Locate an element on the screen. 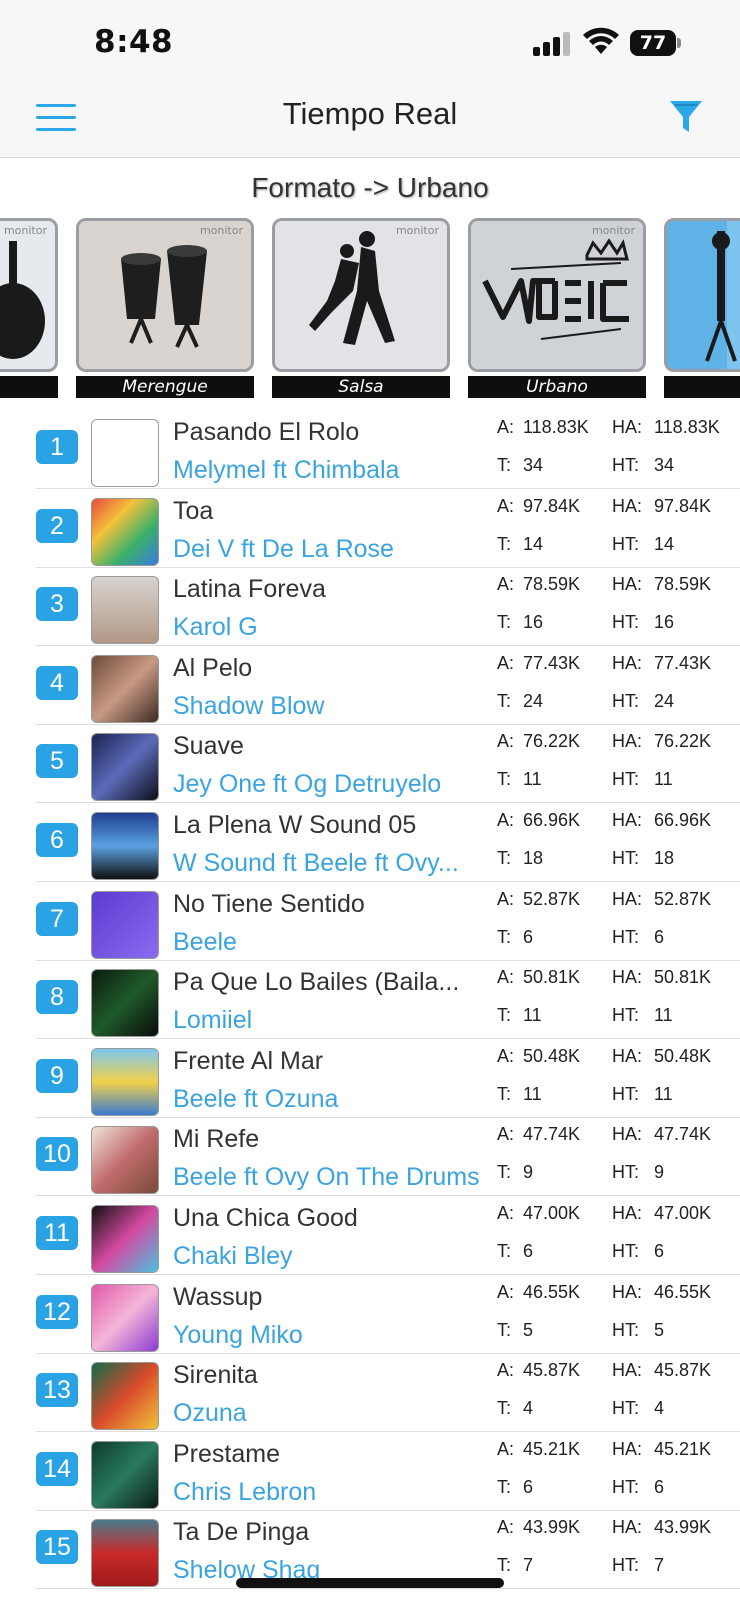 The height and width of the screenshot is (1600, 740). wifi-icon is located at coordinates (601, 40).